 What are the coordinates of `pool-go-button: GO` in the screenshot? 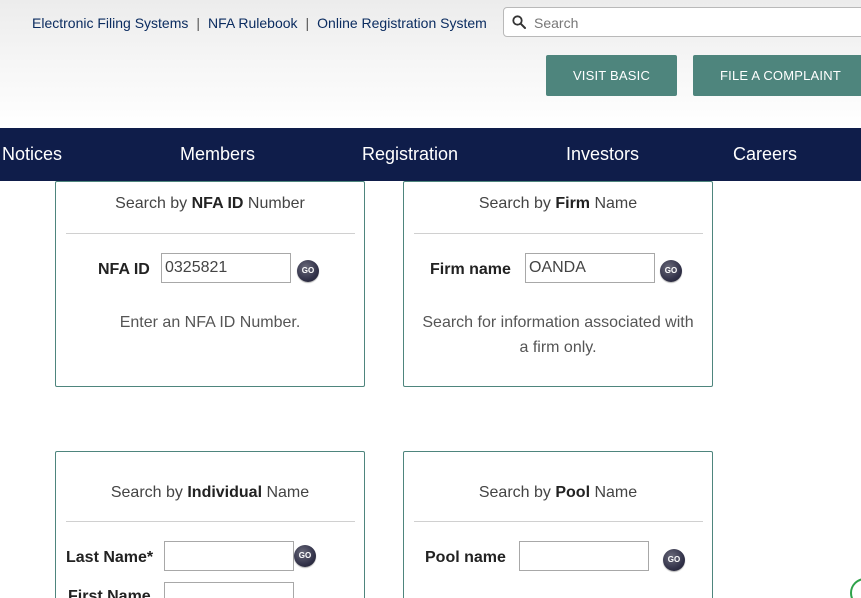 It's located at (674, 560).